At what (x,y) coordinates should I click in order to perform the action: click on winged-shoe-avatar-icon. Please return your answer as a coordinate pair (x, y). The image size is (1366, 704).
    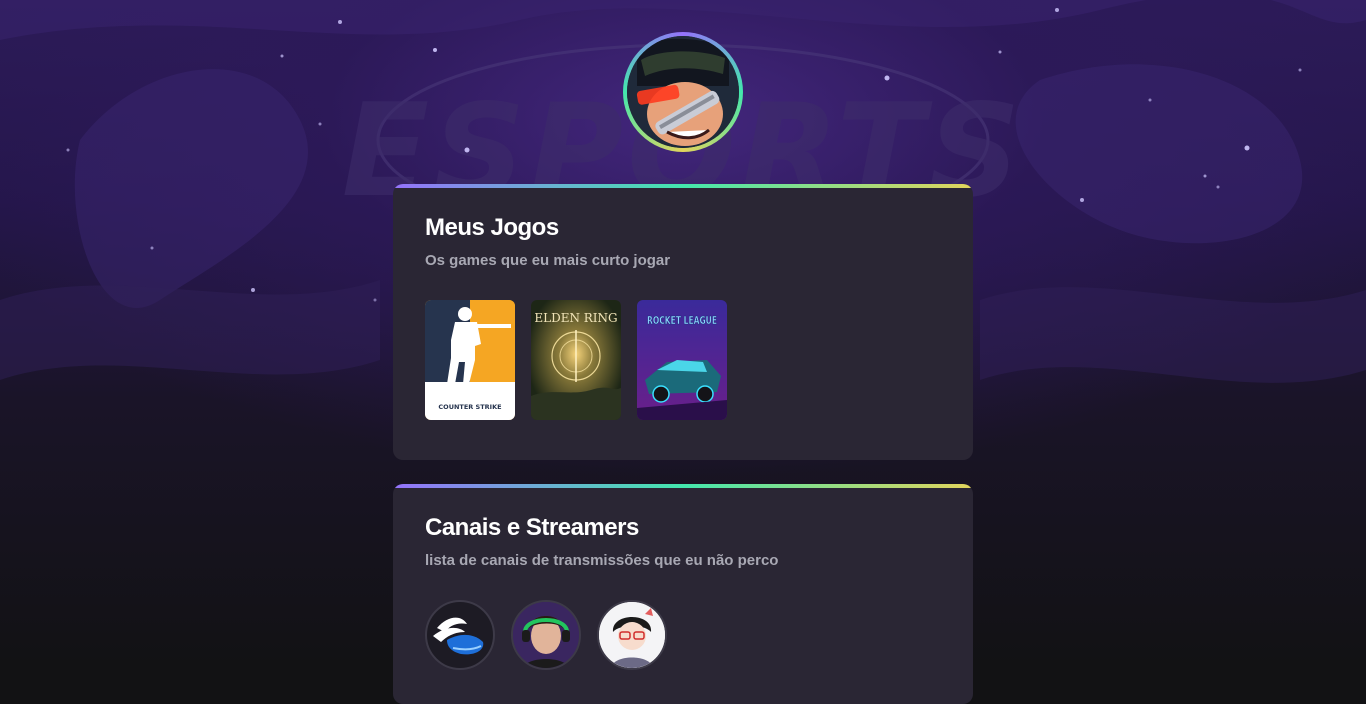
    Looking at the image, I should click on (458, 636).